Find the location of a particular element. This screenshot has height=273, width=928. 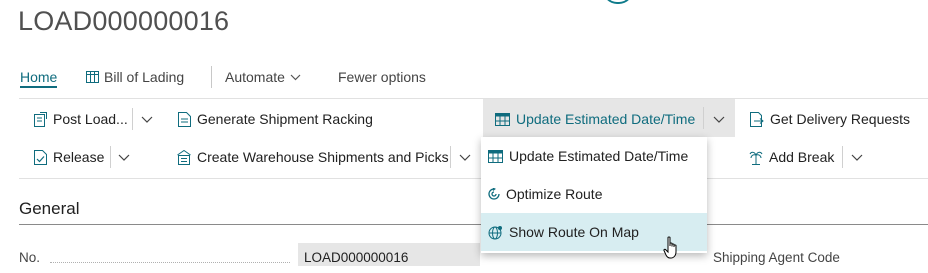

nav-home-tab: Home is located at coordinates (38, 77).